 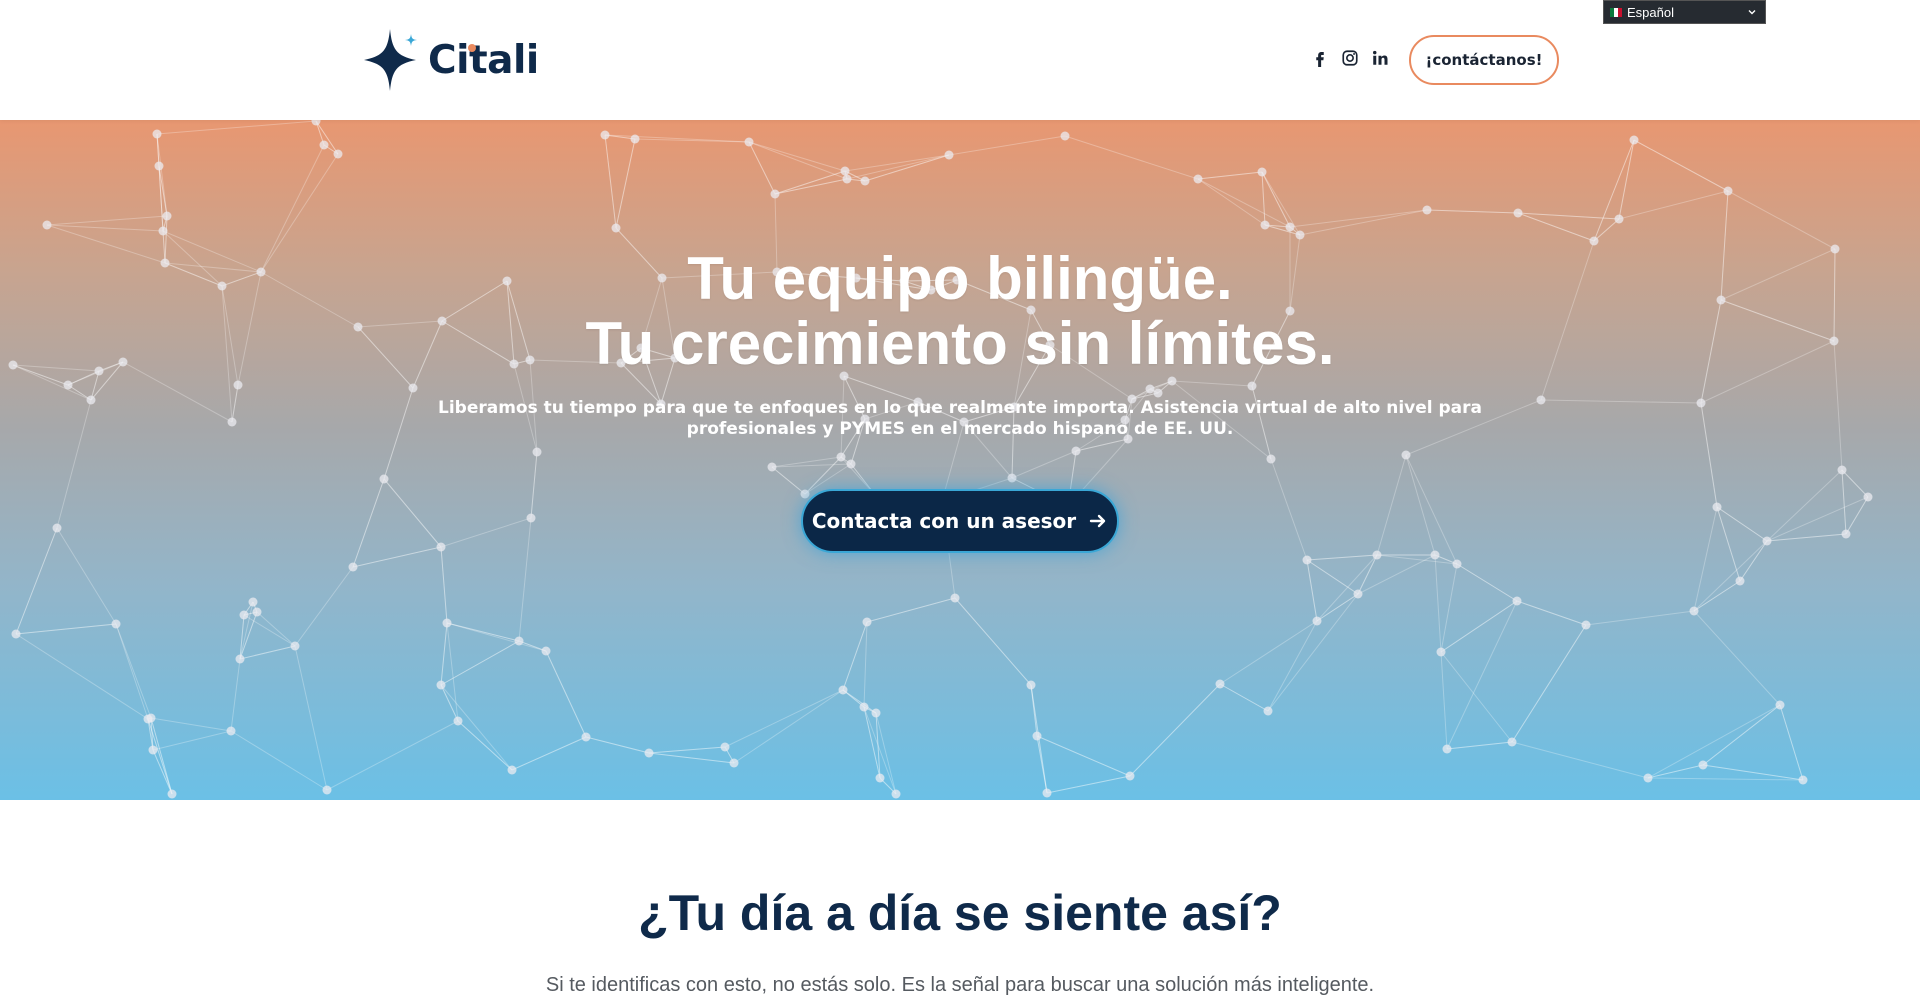 I want to click on linkedin-icon, so click(x=1380, y=58).